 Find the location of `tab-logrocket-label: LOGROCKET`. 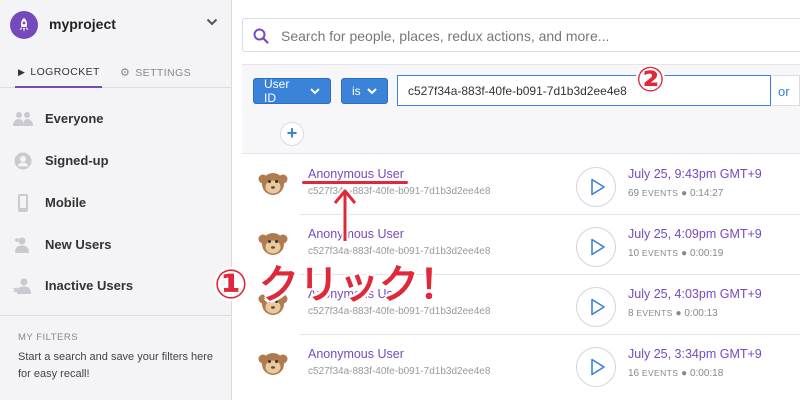

tab-logrocket-label: LOGROCKET is located at coordinates (65, 72).